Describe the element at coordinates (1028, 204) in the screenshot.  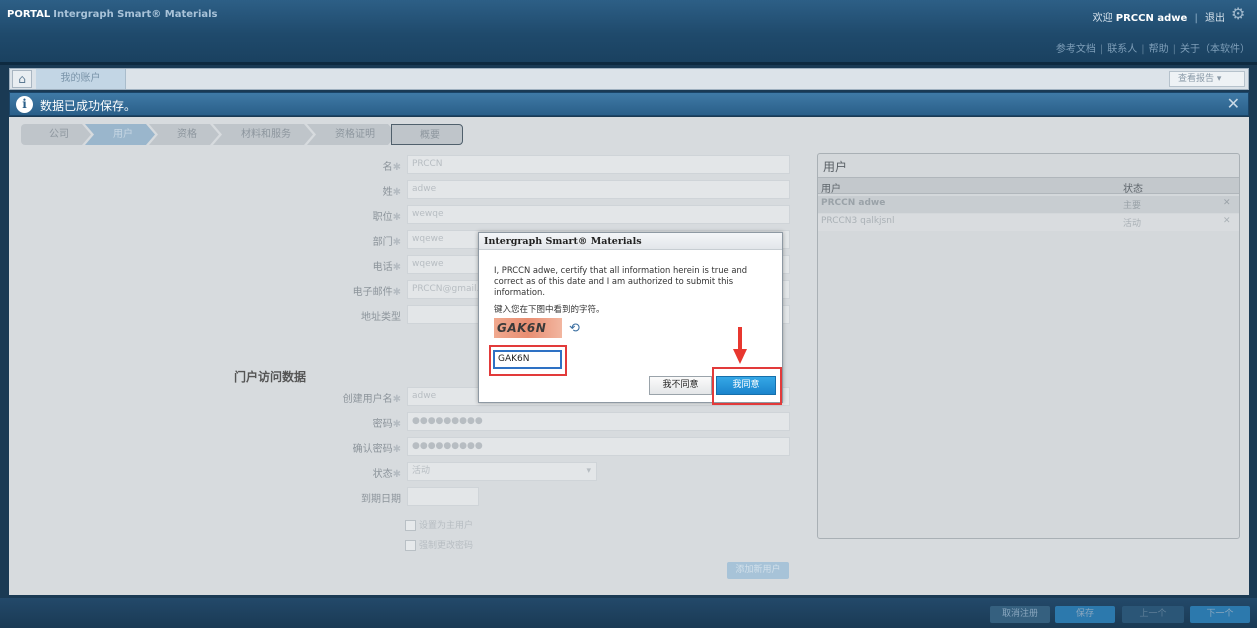
I see `table-row: PRCCN adwe 主要 ✕` at that location.